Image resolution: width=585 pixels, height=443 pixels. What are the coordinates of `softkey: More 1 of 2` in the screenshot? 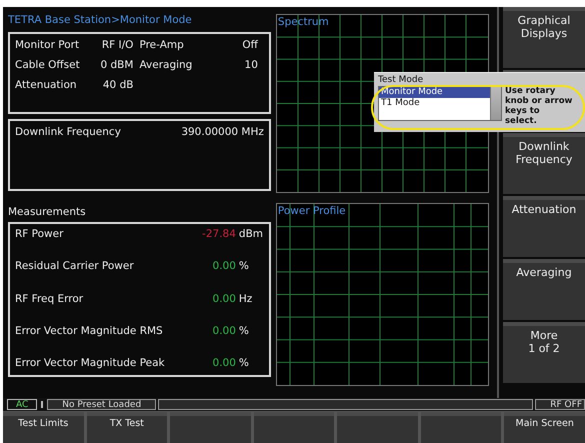 It's located at (544, 352).